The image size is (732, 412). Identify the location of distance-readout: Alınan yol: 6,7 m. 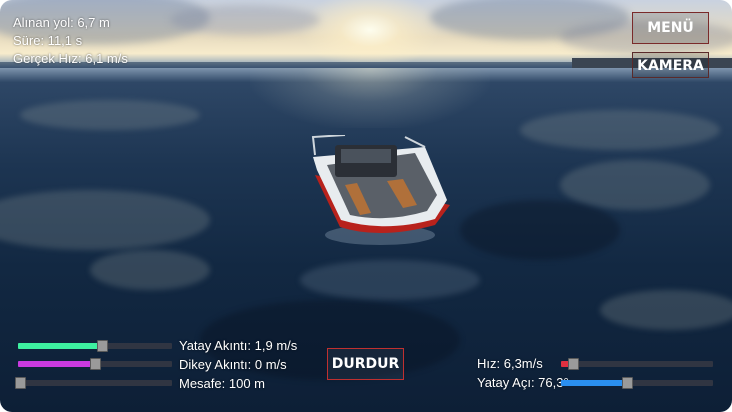
(61, 22).